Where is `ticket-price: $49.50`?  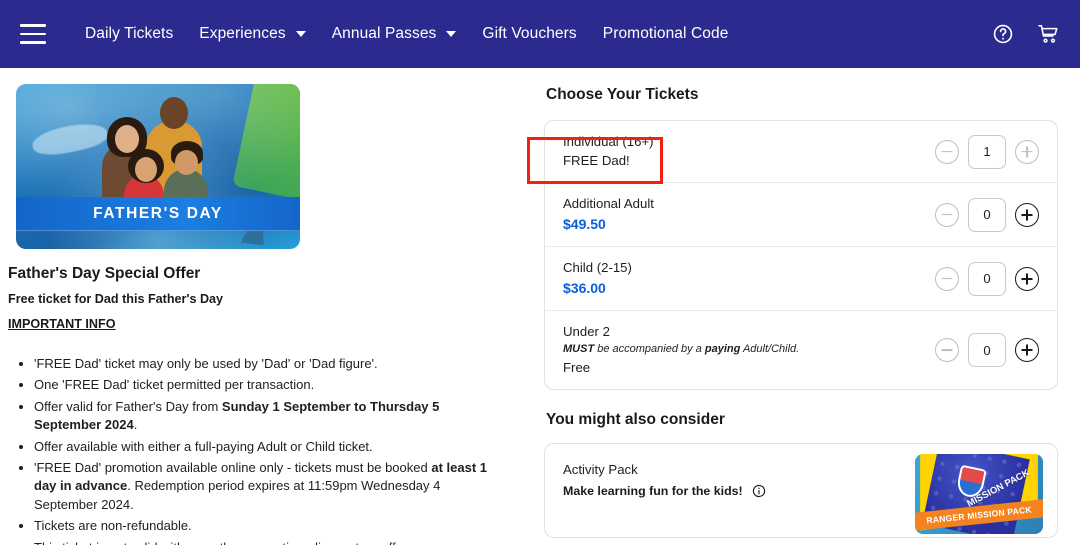 ticket-price: $49.50 is located at coordinates (584, 224).